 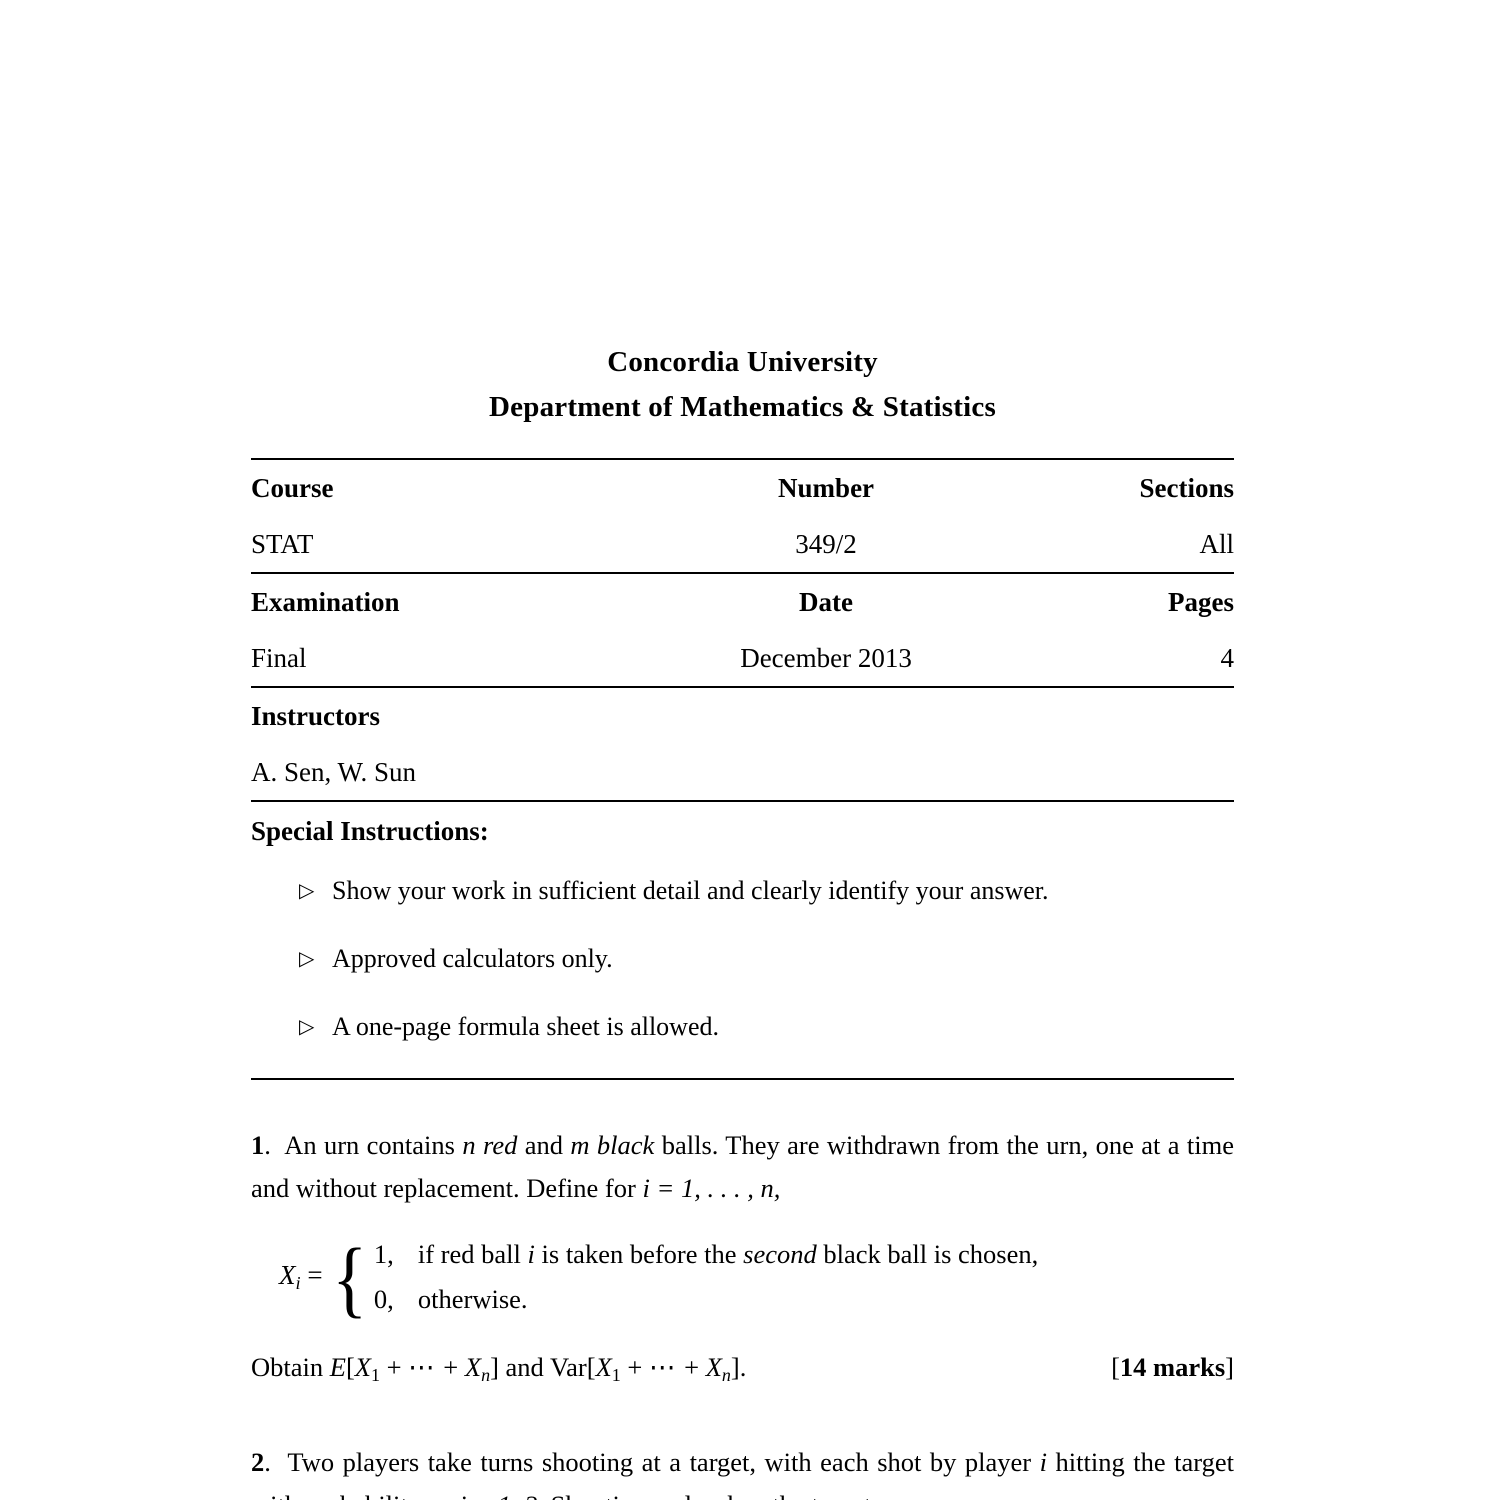 What do you see at coordinates (691, 1367) in the screenshot?
I see `plus-4: +` at bounding box center [691, 1367].